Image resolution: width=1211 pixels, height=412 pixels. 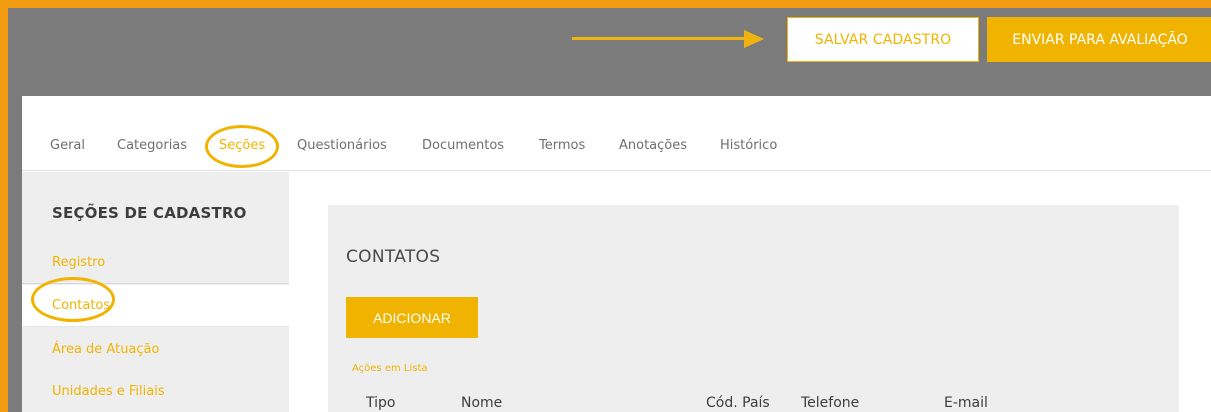 I want to click on add-contact-button: ADICIONAR, so click(x=412, y=317).